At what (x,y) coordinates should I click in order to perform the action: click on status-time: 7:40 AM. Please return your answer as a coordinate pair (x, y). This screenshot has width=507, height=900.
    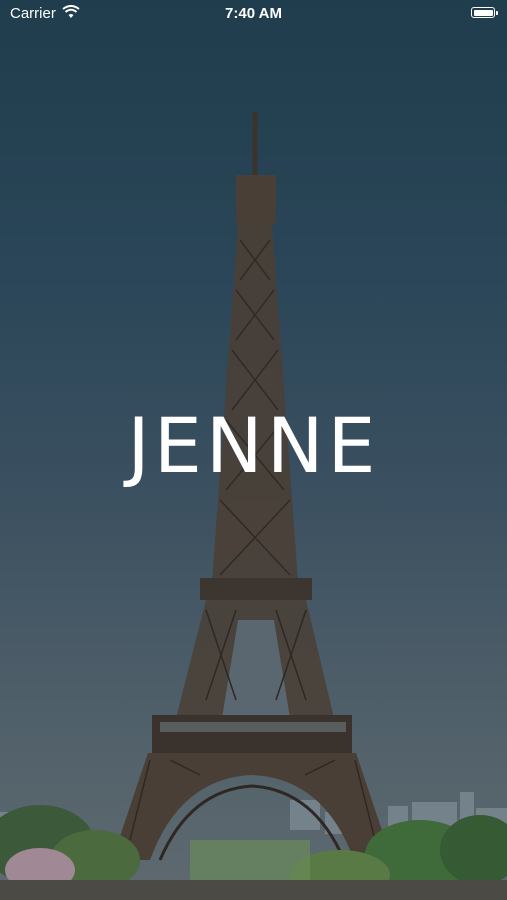
    Looking at the image, I should click on (253, 13).